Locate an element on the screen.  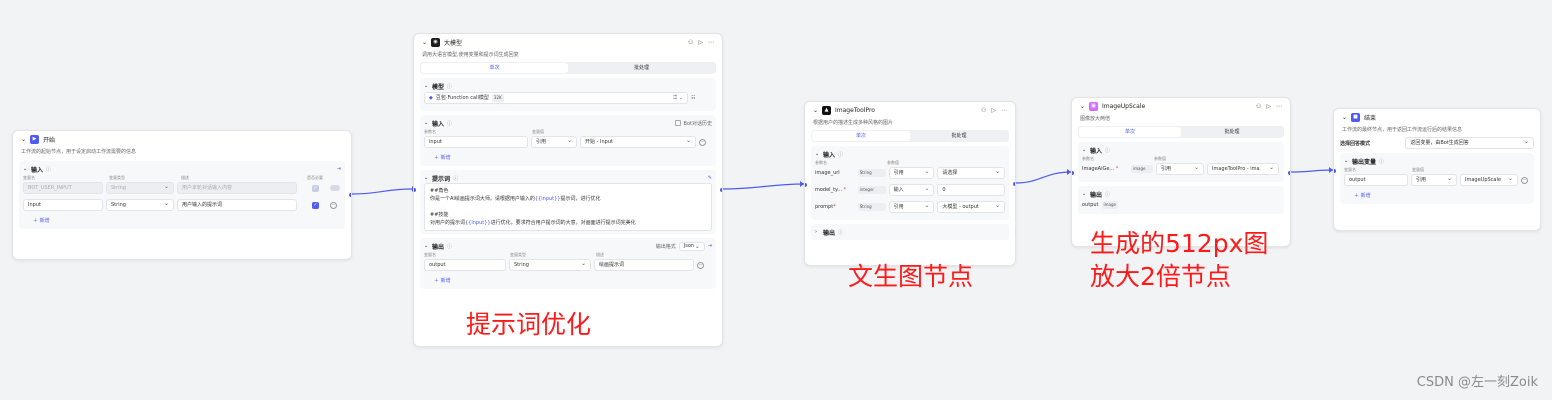
answer-mode-select: 返回变量，由Bot生成回答 is located at coordinates (1469, 143).